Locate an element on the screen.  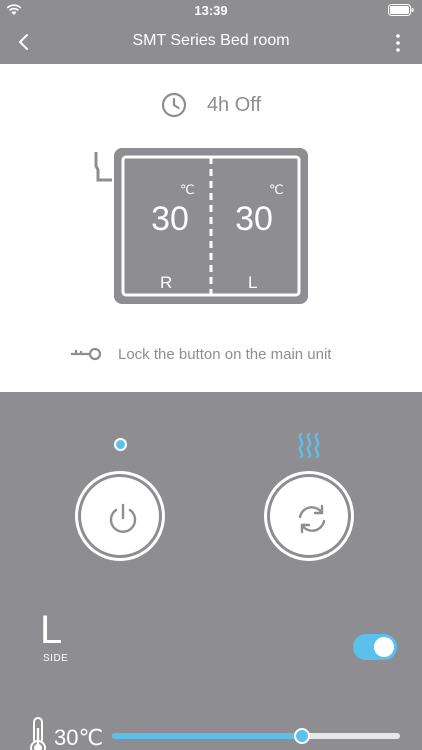
cycle-mode-button is located at coordinates (309, 516).